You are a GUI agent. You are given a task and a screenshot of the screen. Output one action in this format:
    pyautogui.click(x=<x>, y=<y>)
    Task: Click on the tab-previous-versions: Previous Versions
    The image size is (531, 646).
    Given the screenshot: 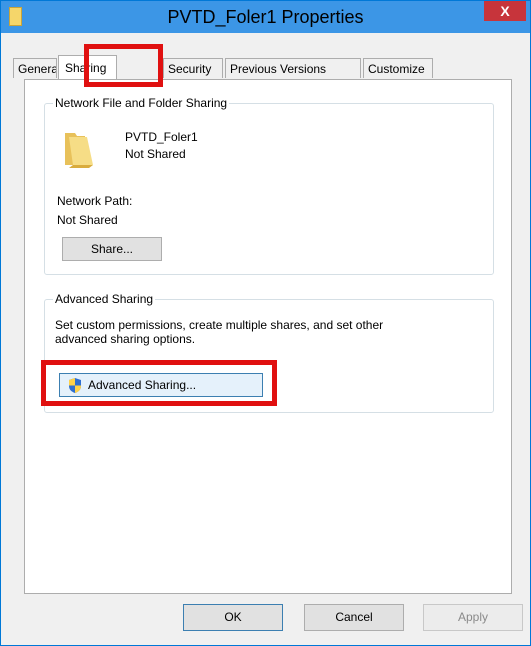 What is the action you would take?
    pyautogui.click(x=293, y=68)
    